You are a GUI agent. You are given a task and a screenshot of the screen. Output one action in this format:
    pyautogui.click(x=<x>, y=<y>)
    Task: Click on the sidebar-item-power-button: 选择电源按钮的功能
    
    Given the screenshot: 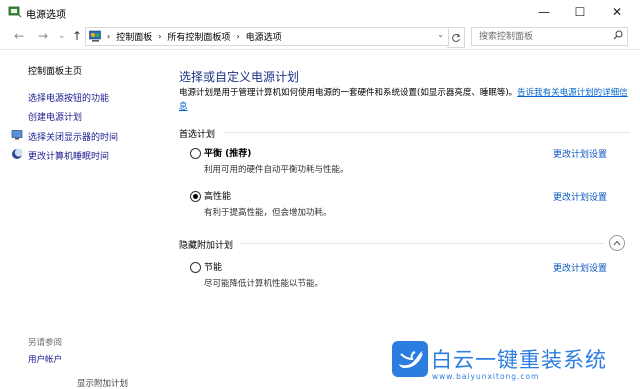 What is the action you would take?
    pyautogui.click(x=68, y=97)
    